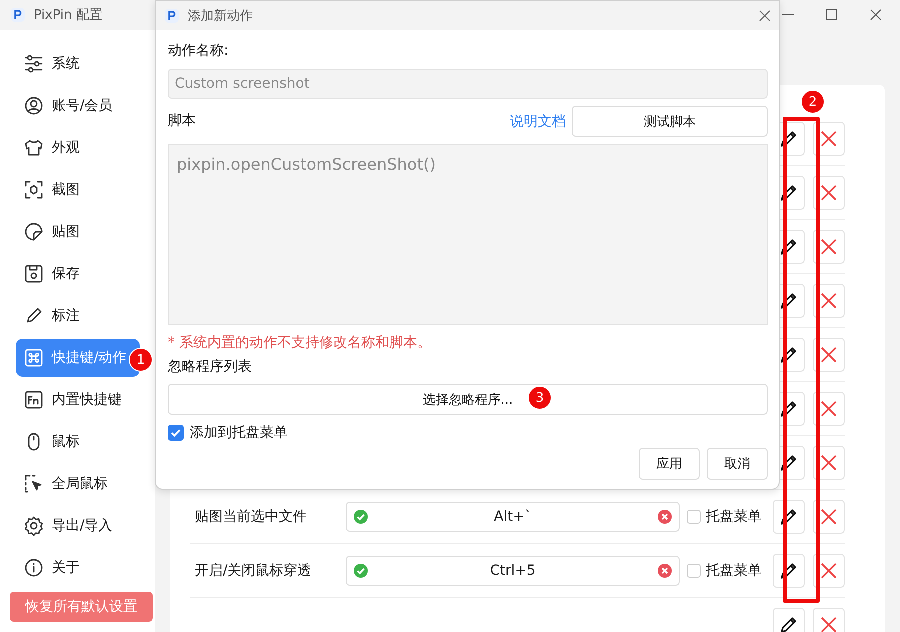 Image resolution: width=900 pixels, height=632 pixels. I want to click on dialog-button: 取消, so click(737, 464).